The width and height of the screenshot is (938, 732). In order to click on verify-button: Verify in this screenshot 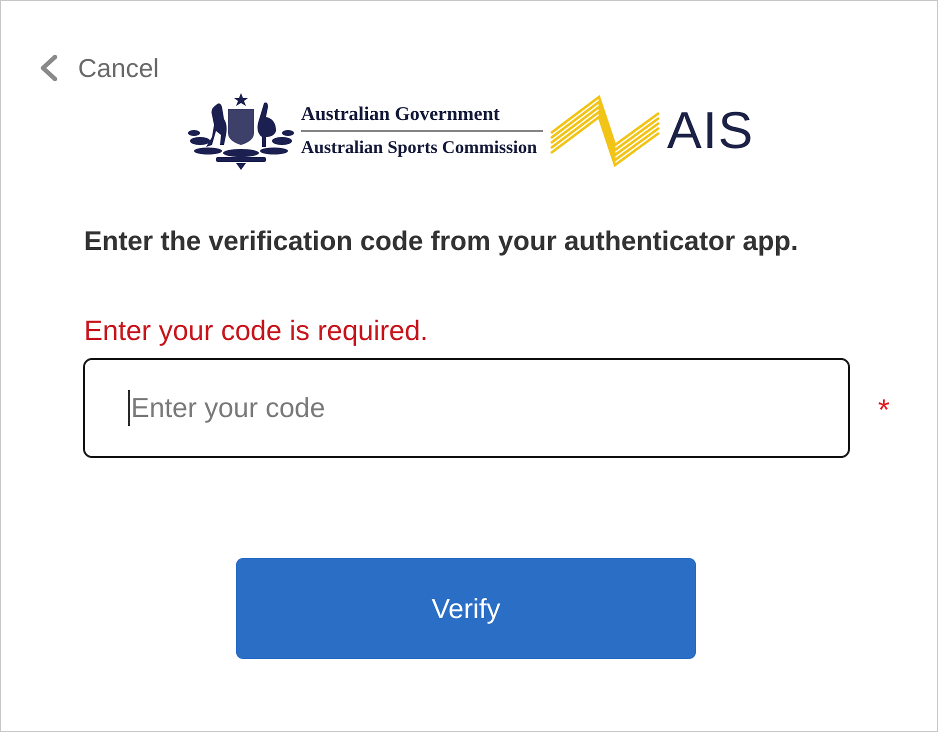, I will do `click(466, 608)`.